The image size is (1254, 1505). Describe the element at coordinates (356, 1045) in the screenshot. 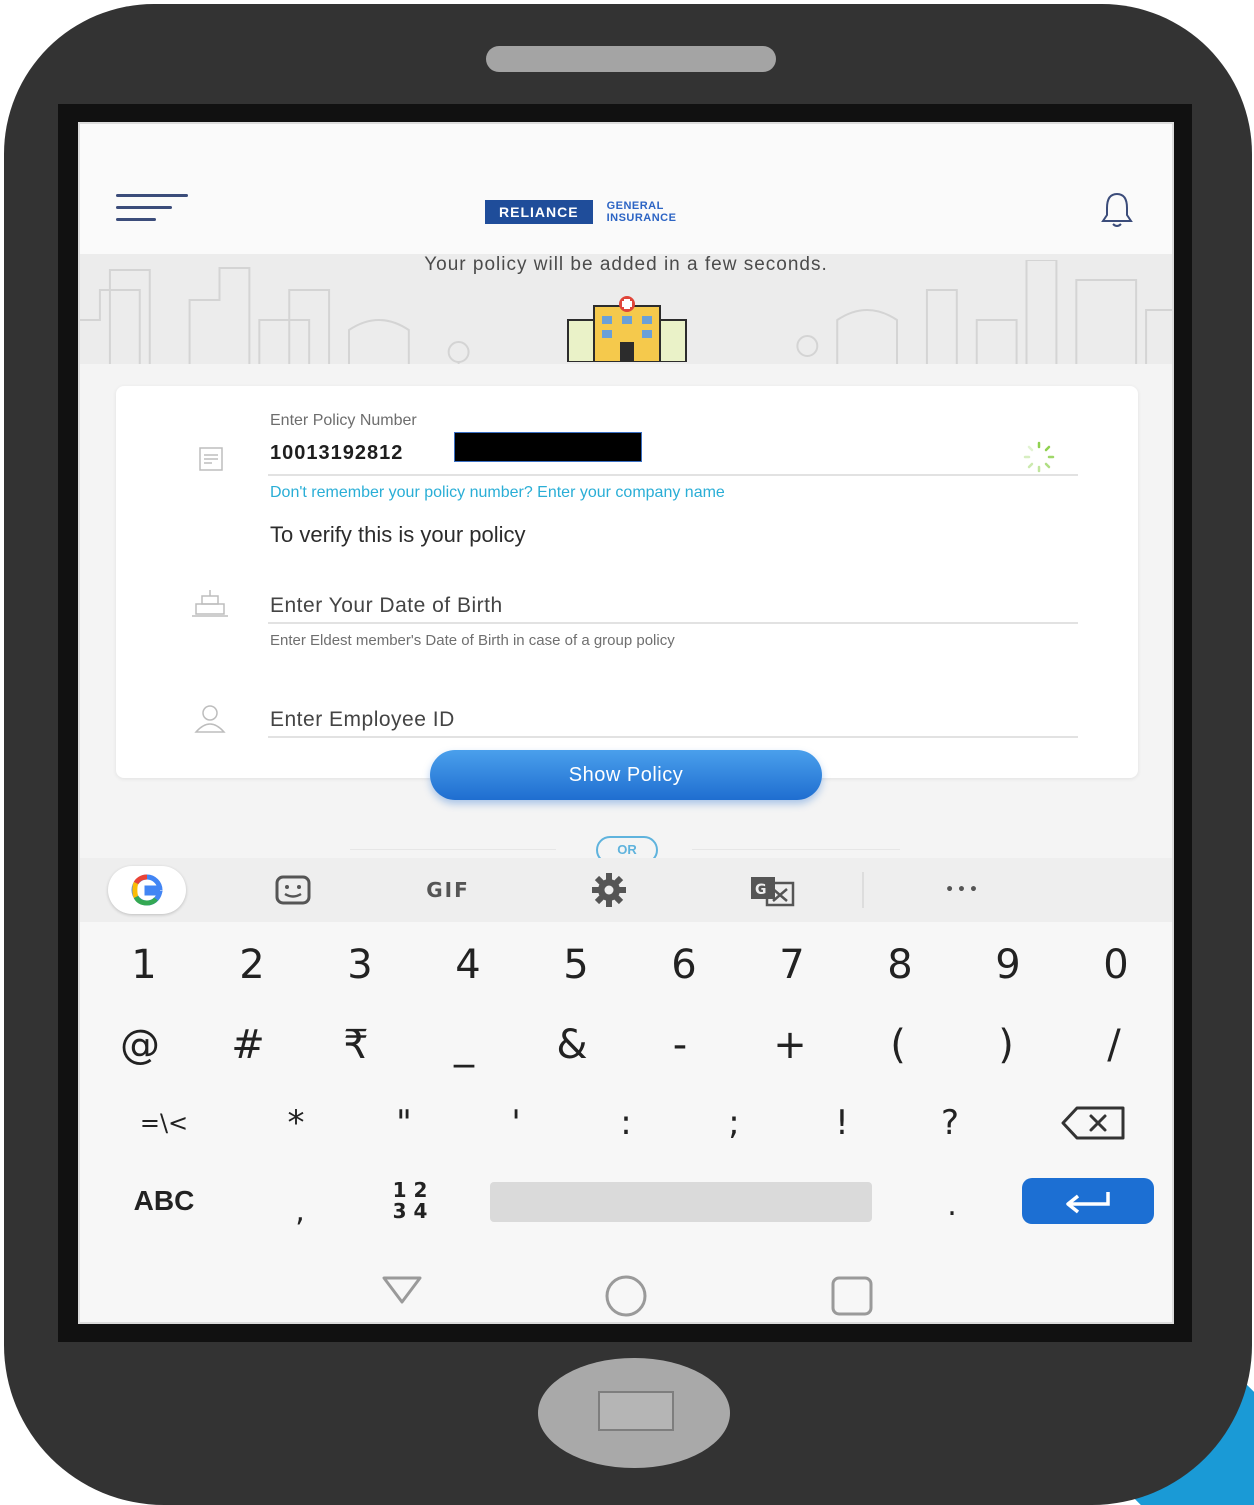

I see `key-rupee: ₹` at that location.